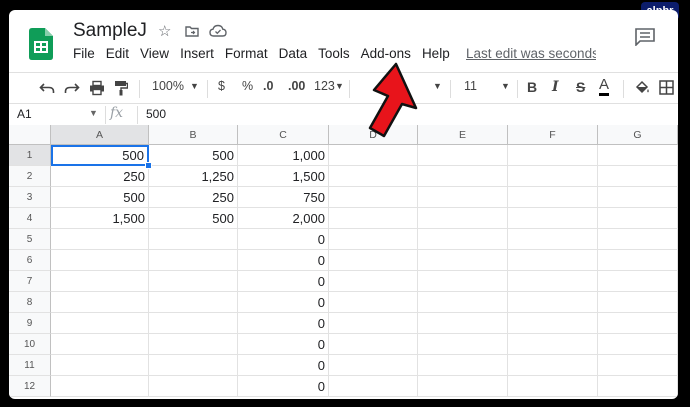 The width and height of the screenshot is (690, 407). What do you see at coordinates (283, 197) in the screenshot?
I see `cell-c3: 750` at bounding box center [283, 197].